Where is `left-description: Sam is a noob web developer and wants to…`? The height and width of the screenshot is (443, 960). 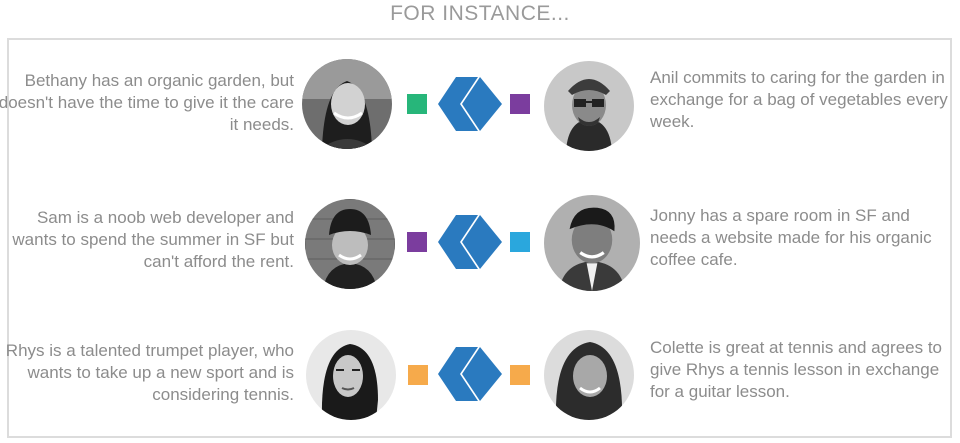 left-description: Sam is a noob web developer and wants to… is located at coordinates (153, 239).